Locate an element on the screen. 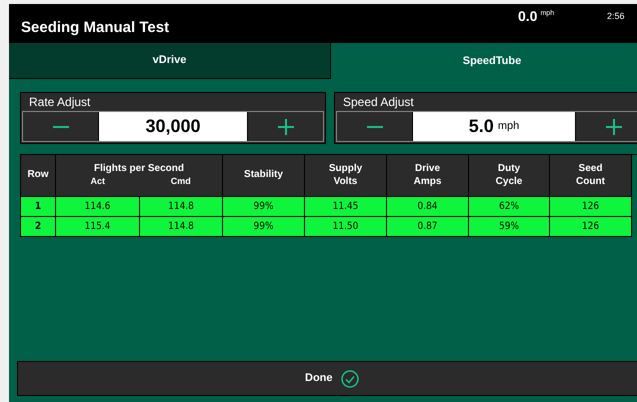  tab: vDrive is located at coordinates (170, 61).